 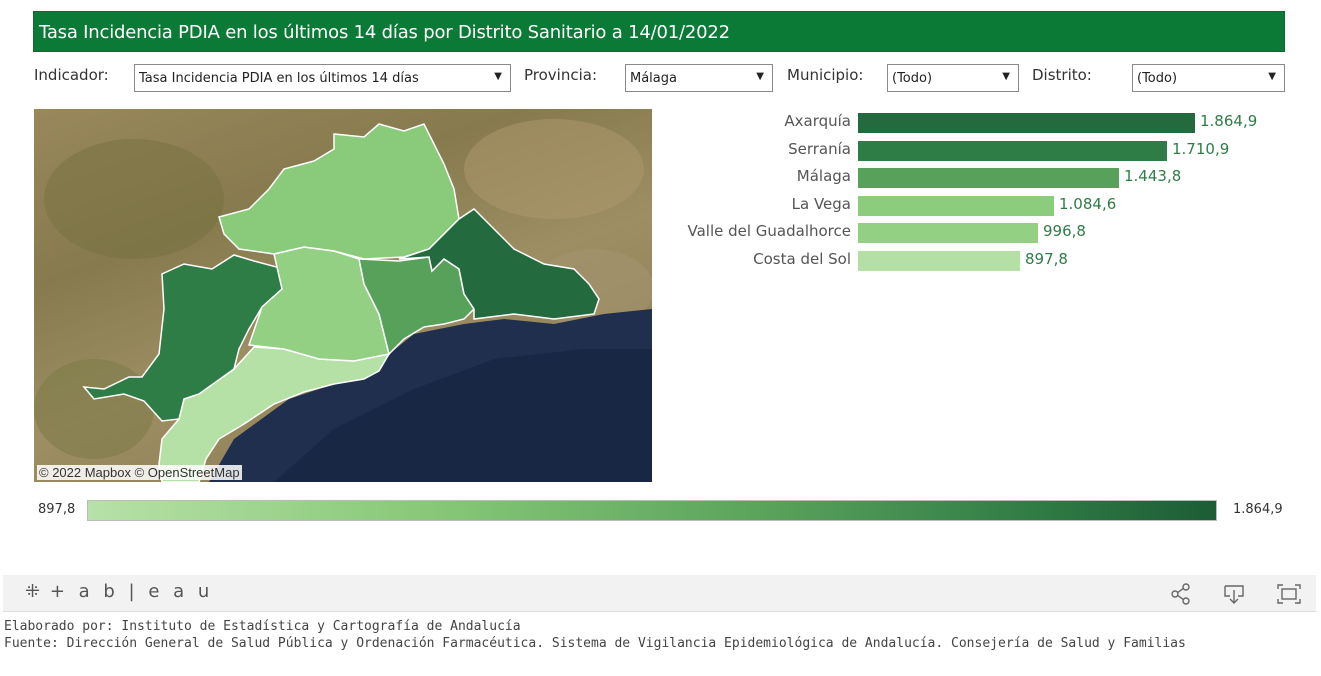 I want to click on bar-category-label: Serranía, so click(x=819, y=148).